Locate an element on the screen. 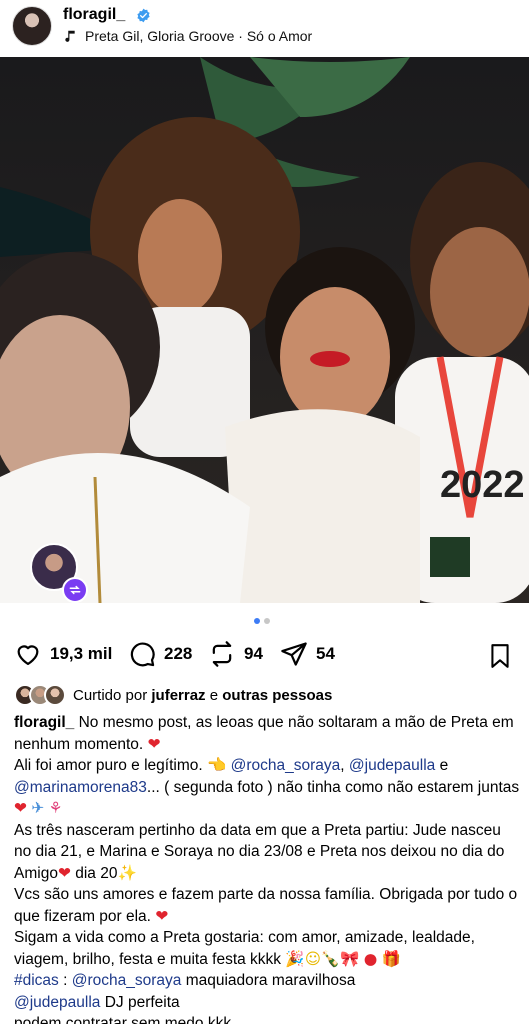 The height and width of the screenshot is (1024, 529). share-icon is located at coordinates (294, 654).